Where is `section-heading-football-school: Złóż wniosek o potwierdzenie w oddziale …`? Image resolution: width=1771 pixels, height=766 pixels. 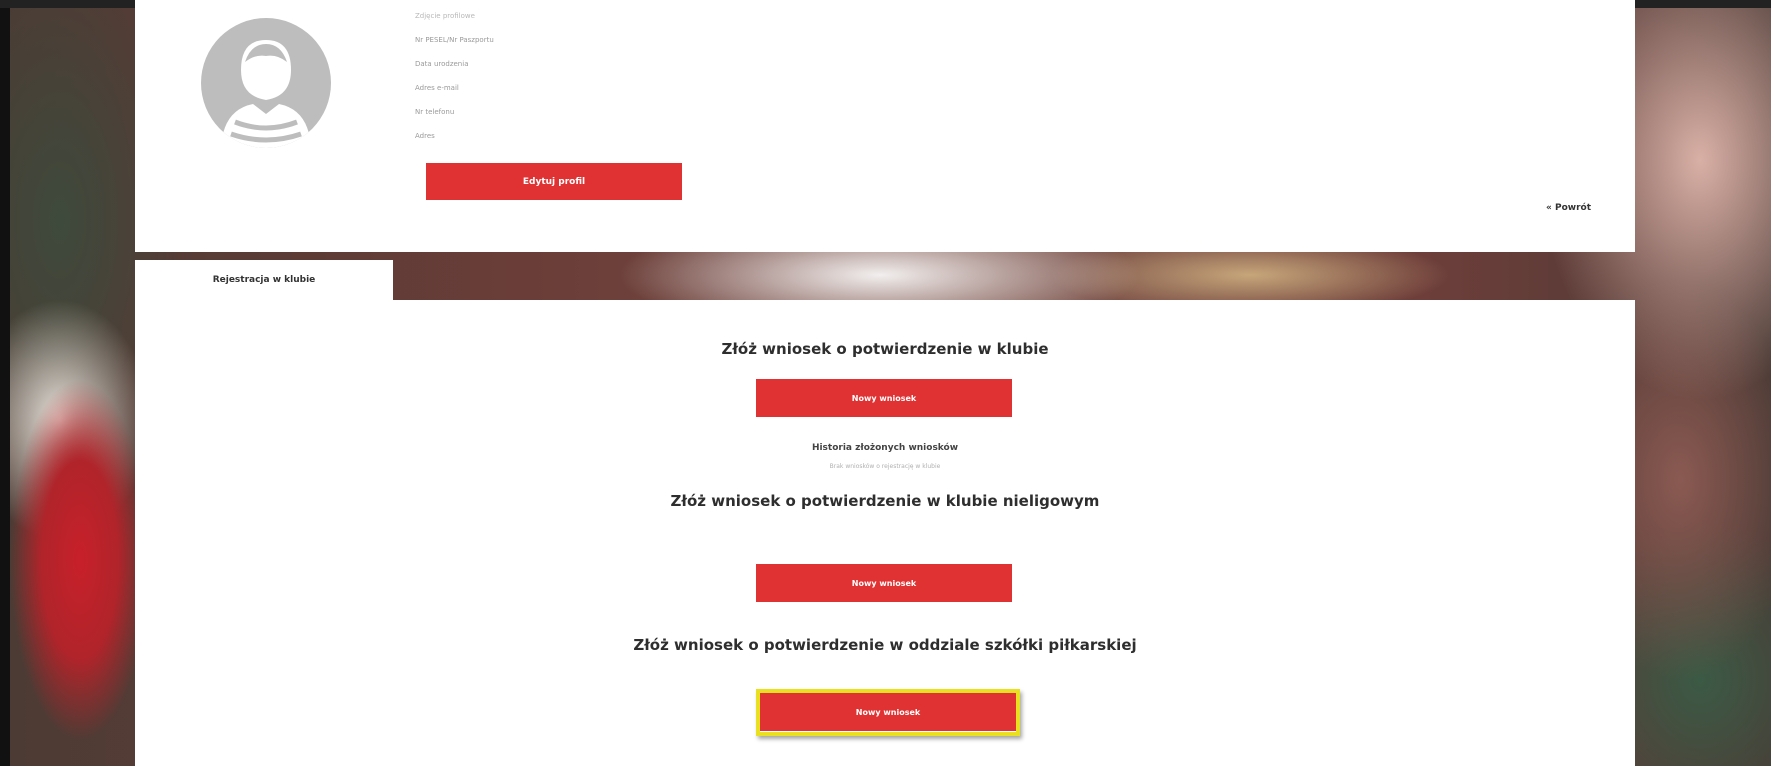
section-heading-football-school: Złóż wniosek o potwierdzenie w oddziale … is located at coordinates (885, 645).